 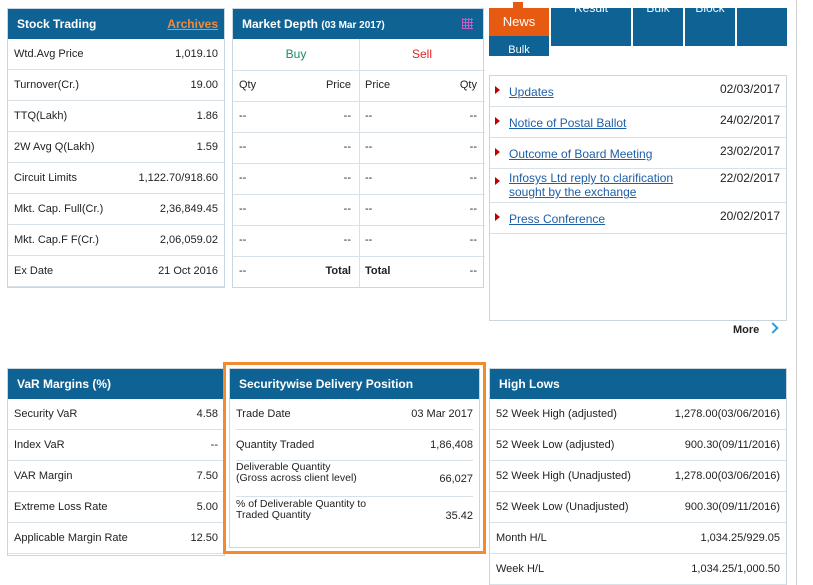 I want to click on news-item-link: Outcome of Board Meeting, so click(x=614, y=154).